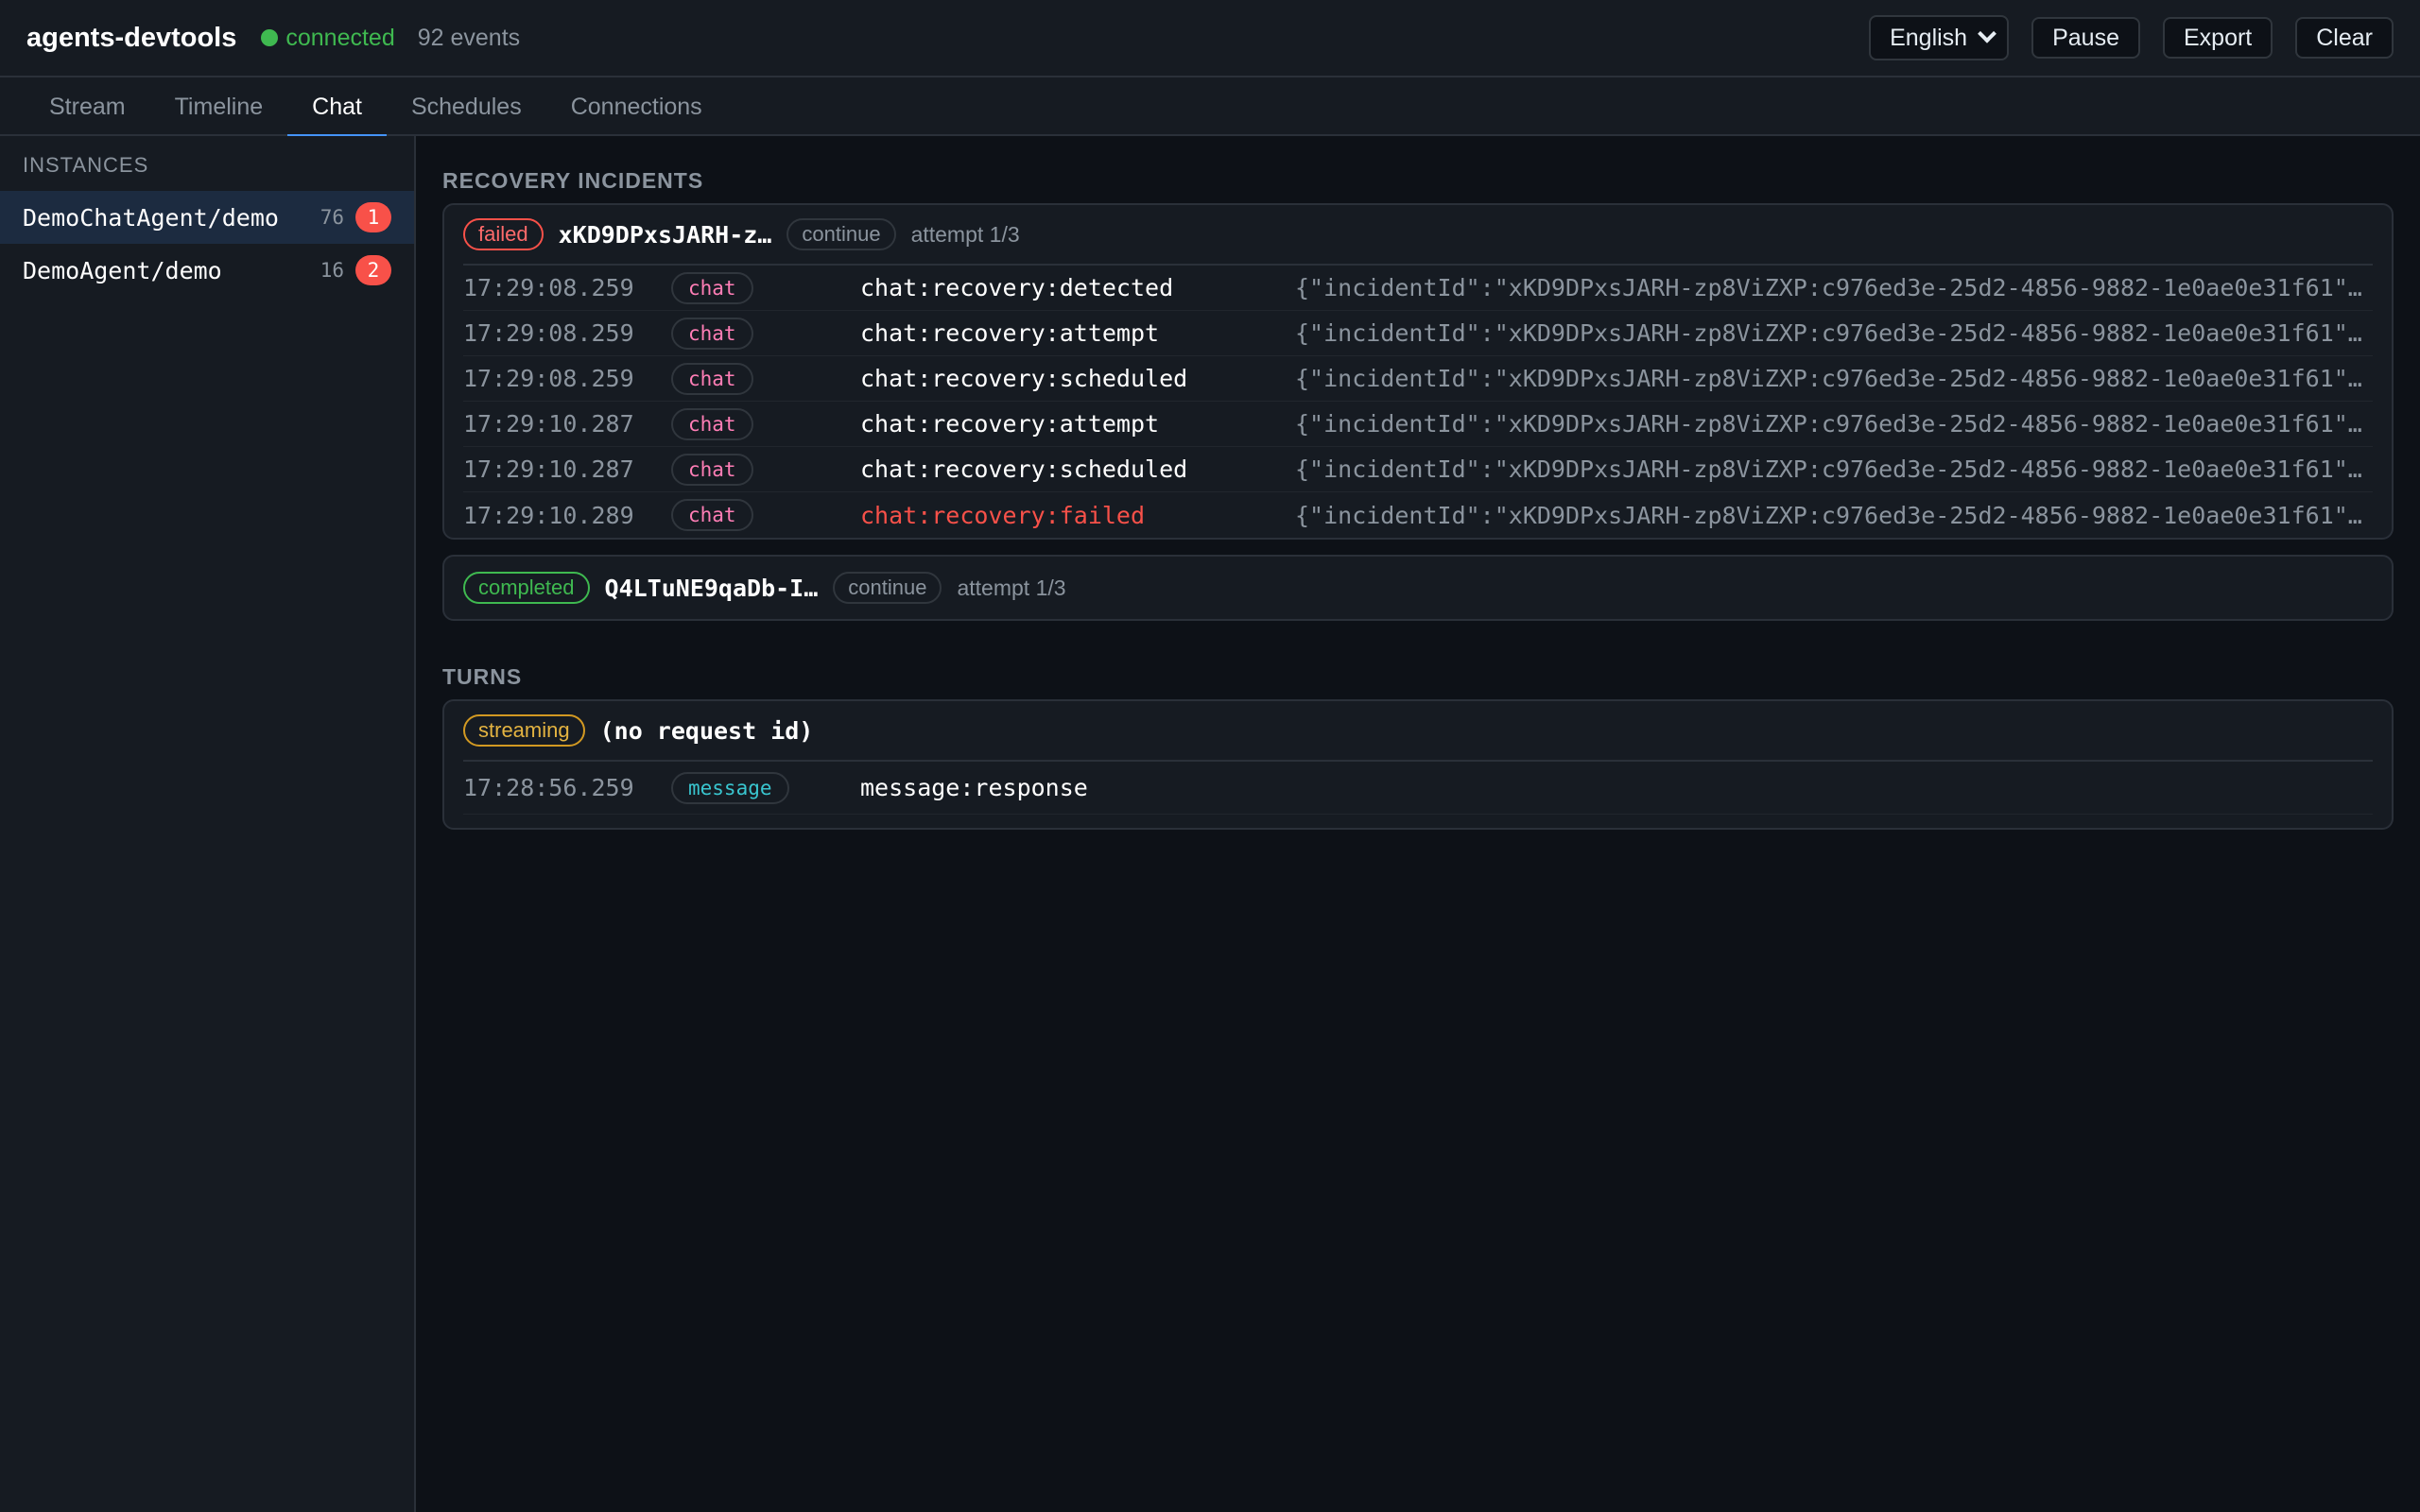 This screenshot has width=2420, height=1512. Describe the element at coordinates (469, 37) in the screenshot. I see `events-count: 92 events` at that location.